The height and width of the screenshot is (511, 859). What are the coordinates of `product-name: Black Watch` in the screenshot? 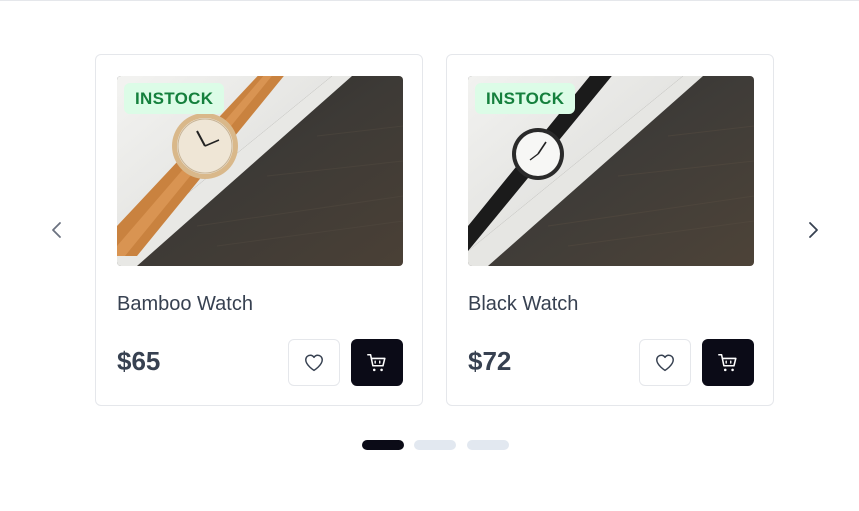 It's located at (523, 304).